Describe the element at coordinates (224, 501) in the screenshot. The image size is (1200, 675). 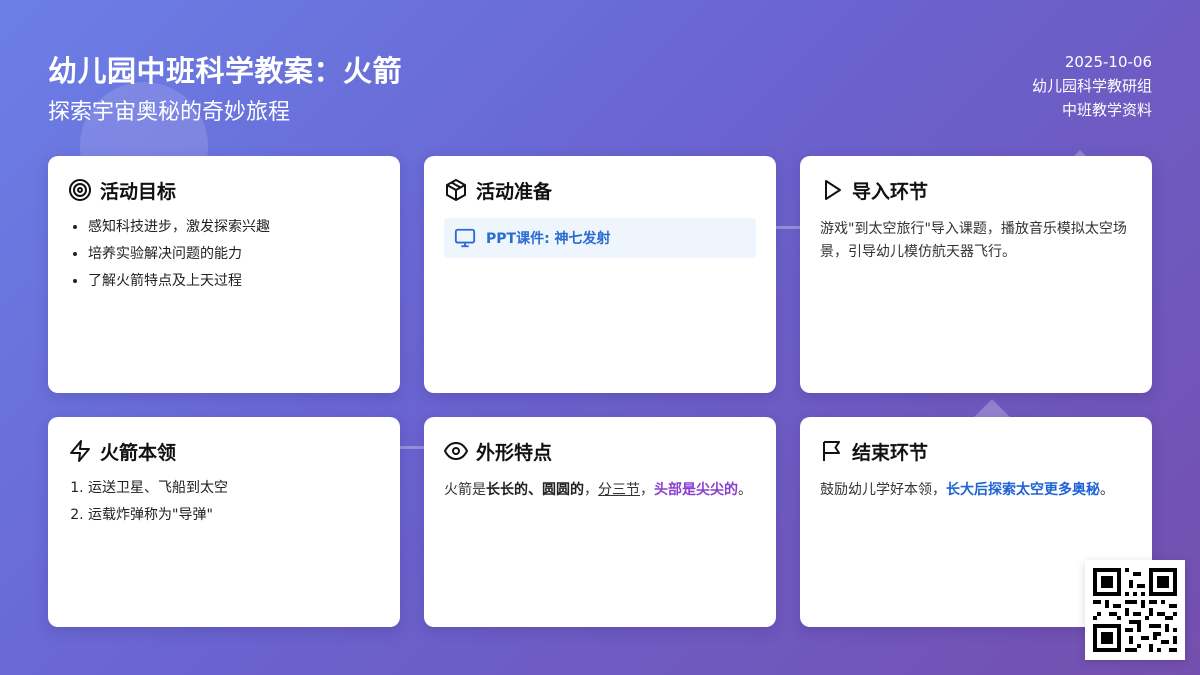
I see `abilities-list: 运送卫星、飞船到太空 运载炸弹称为"导弹"` at that location.